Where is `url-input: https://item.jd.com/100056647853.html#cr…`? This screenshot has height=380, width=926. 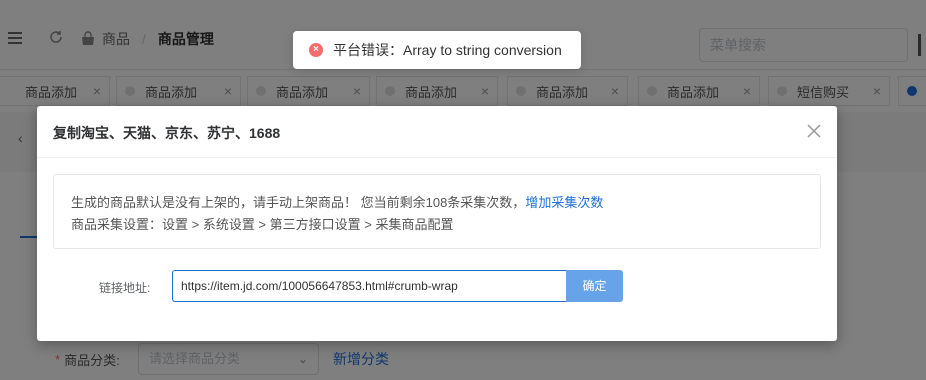
url-input: https://item.jd.com/100056647853.html#cr… is located at coordinates (369, 286).